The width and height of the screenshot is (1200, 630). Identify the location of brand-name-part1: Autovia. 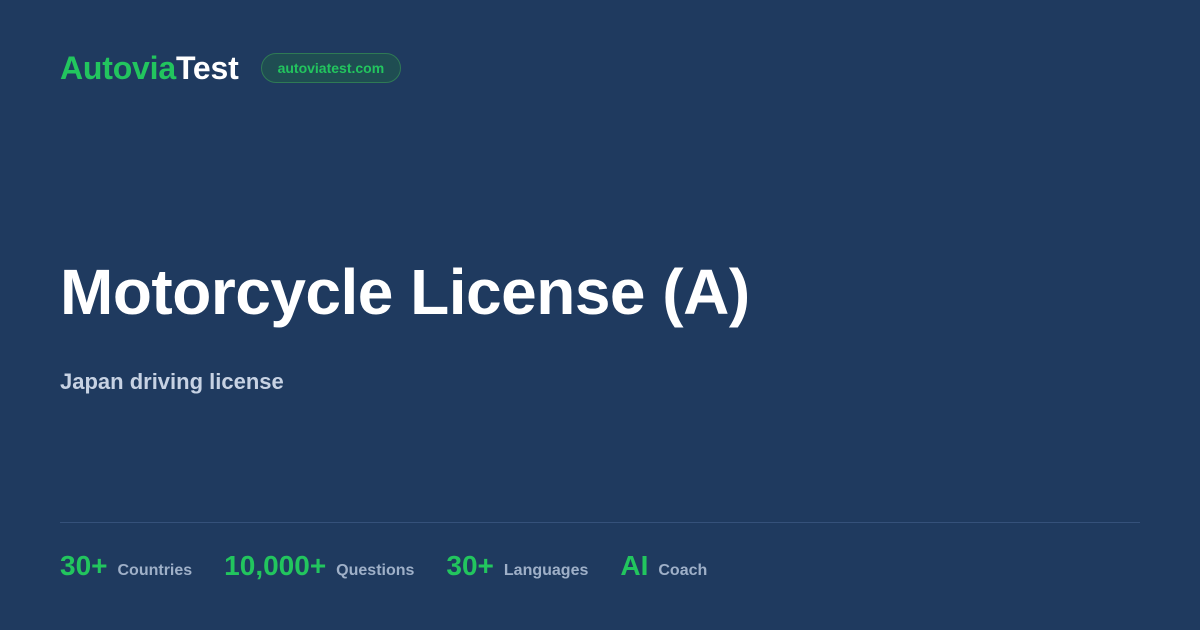
(118, 68).